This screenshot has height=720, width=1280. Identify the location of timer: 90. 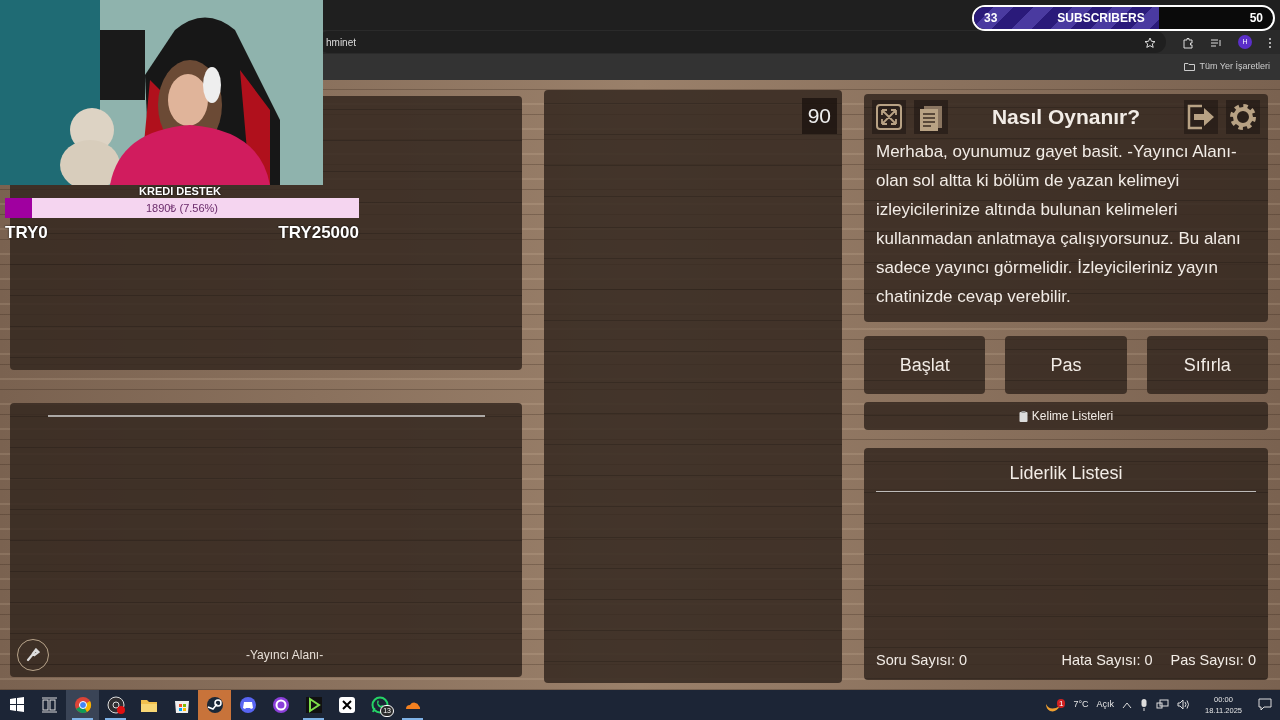
(819, 116).